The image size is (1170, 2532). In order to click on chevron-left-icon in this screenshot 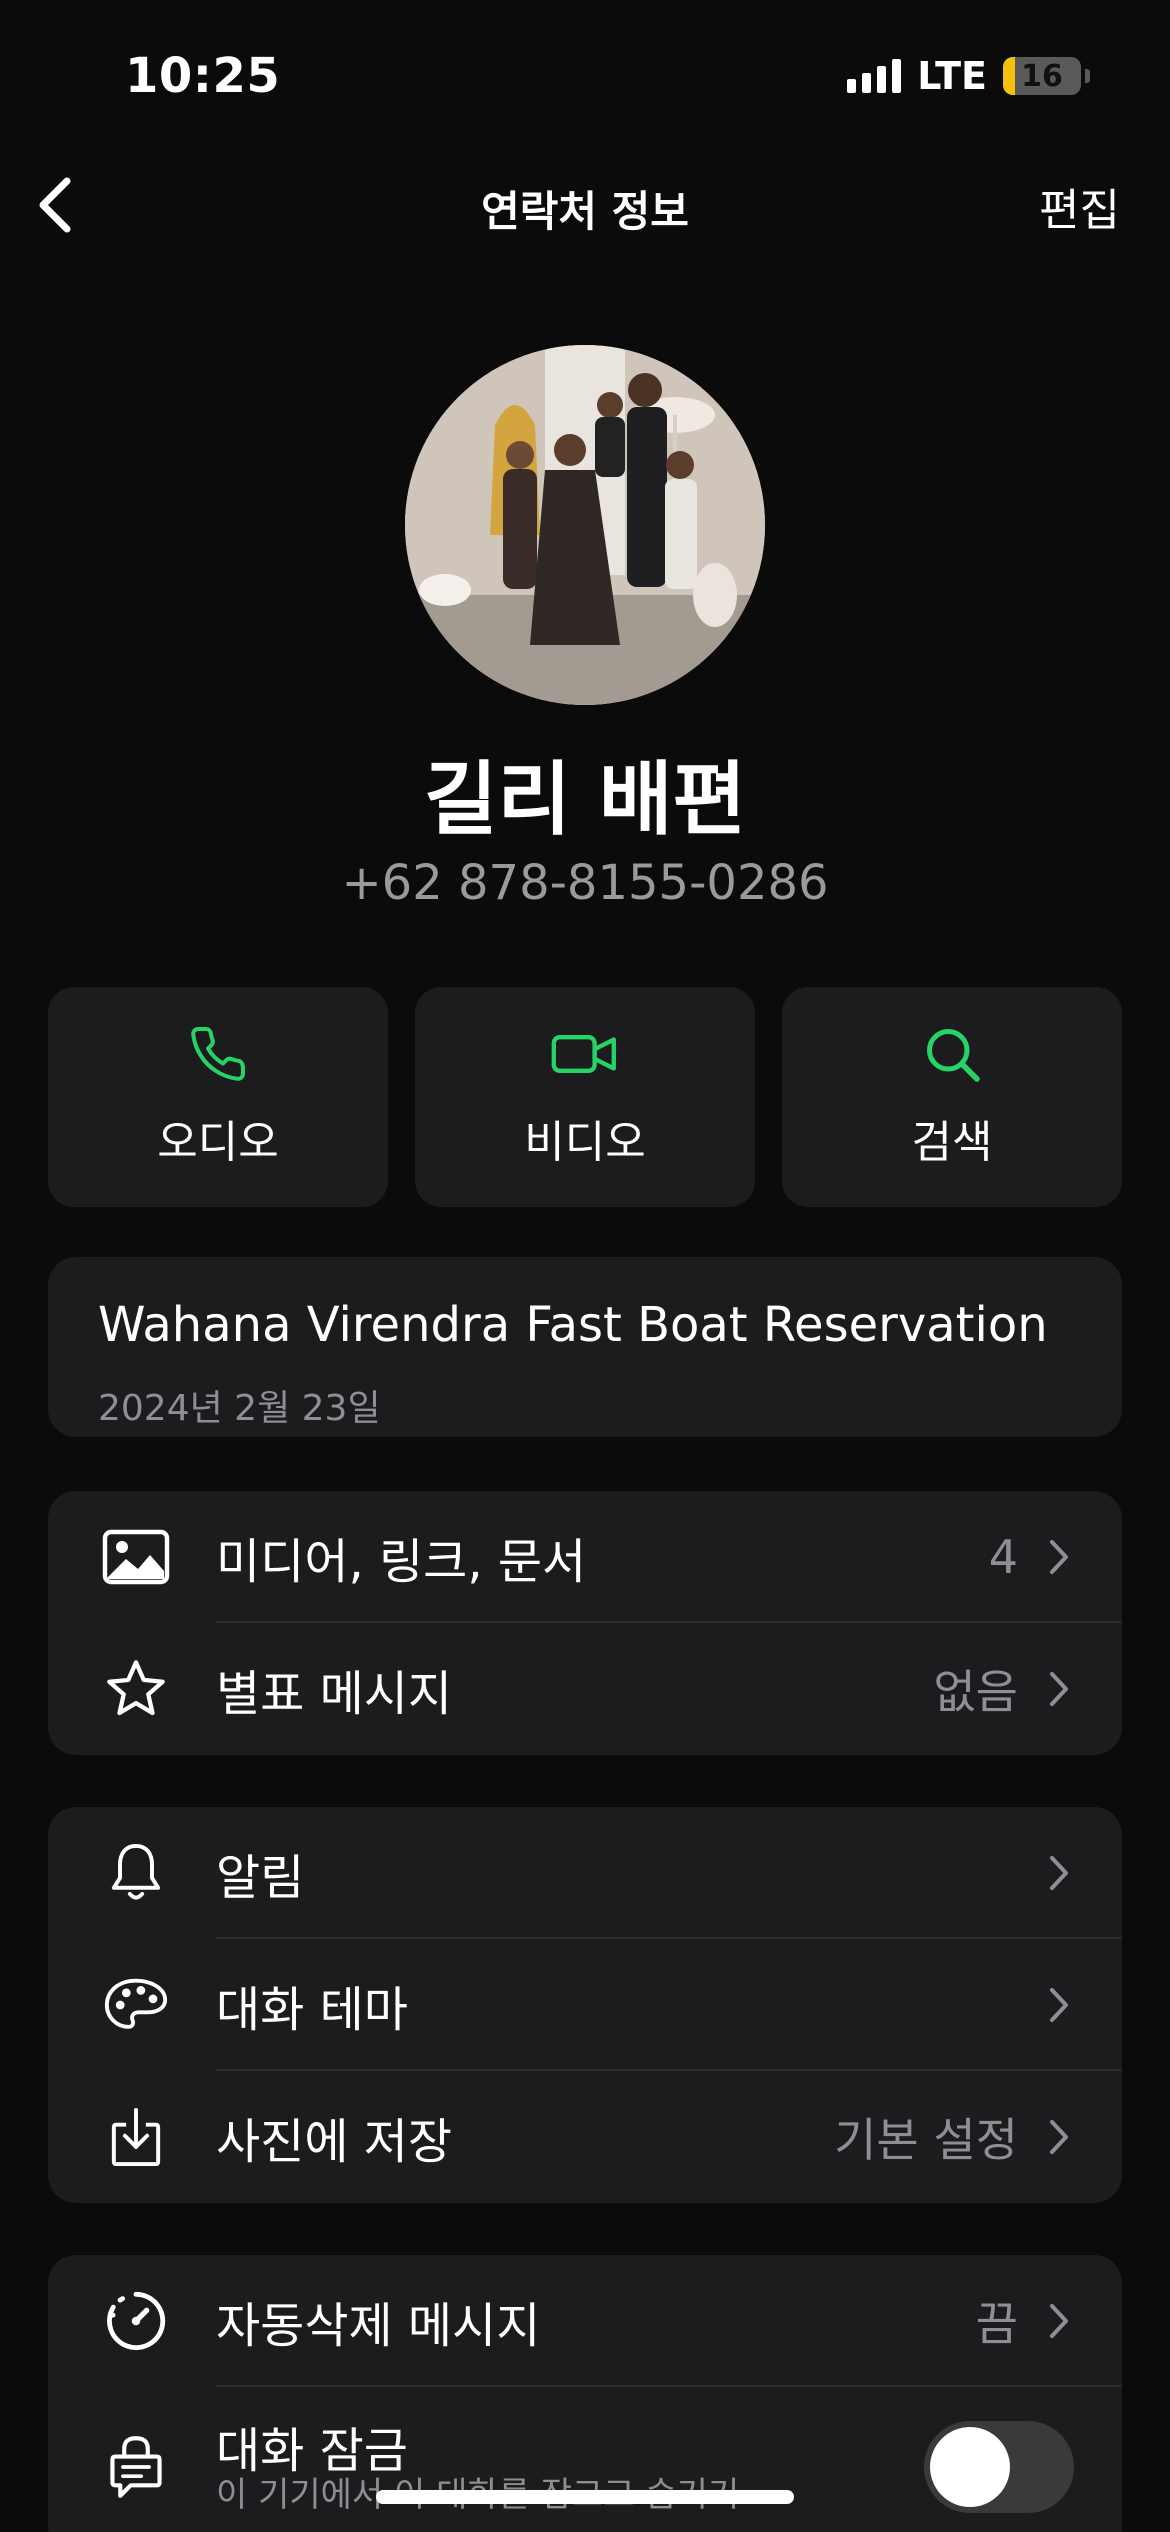, I will do `click(55, 205)`.